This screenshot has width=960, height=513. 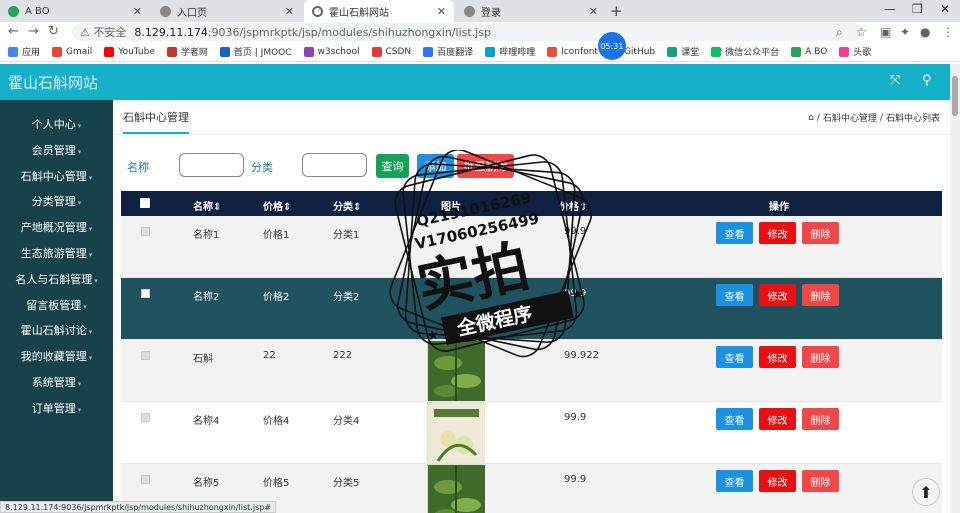 I want to click on sidebar-item: 个人中心 ▾, so click(x=56, y=125).